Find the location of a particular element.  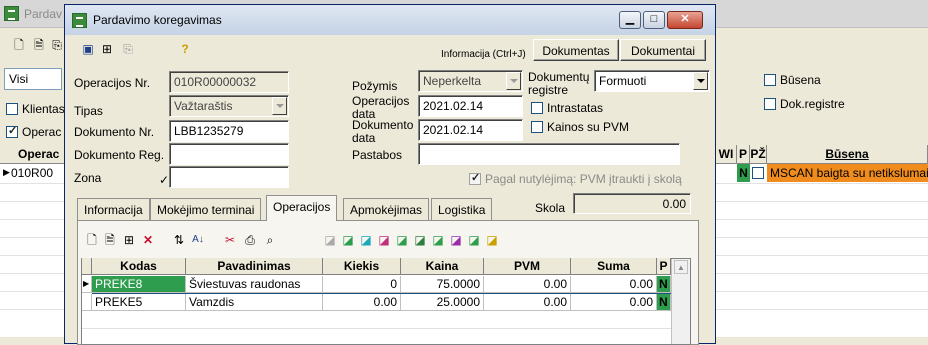

column-header-suma: Suma is located at coordinates (614, 266).